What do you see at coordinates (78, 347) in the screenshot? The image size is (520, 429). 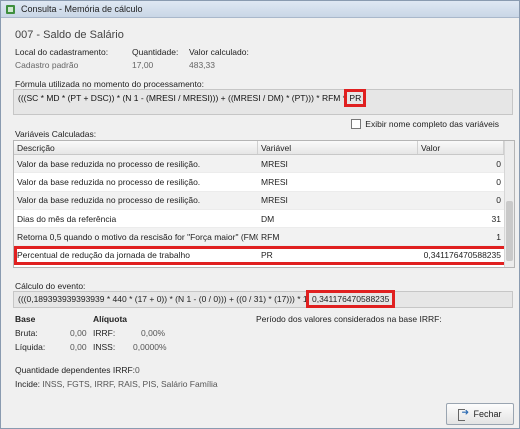 I see `liquida-value: 0,00` at bounding box center [78, 347].